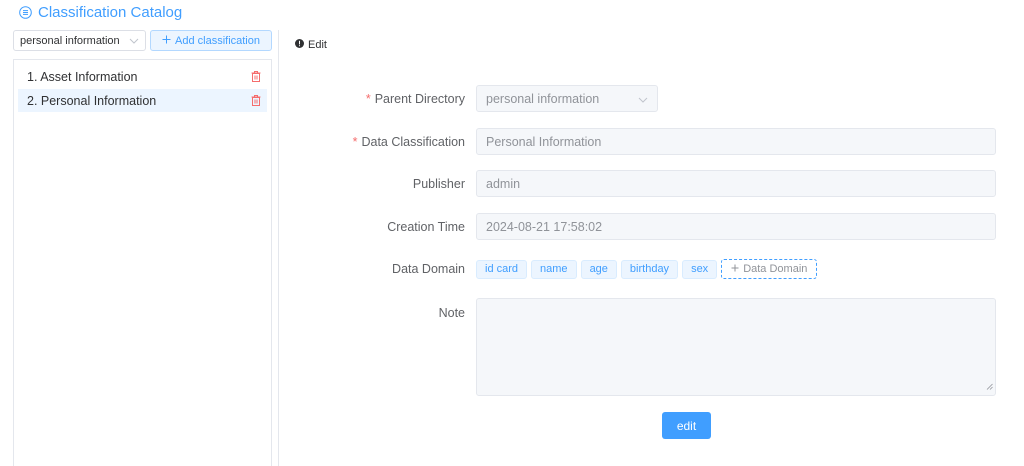 Image resolution: width=1024 pixels, height=466 pixels. What do you see at coordinates (700, 269) in the screenshot?
I see `data-domain-tag: sex` at bounding box center [700, 269].